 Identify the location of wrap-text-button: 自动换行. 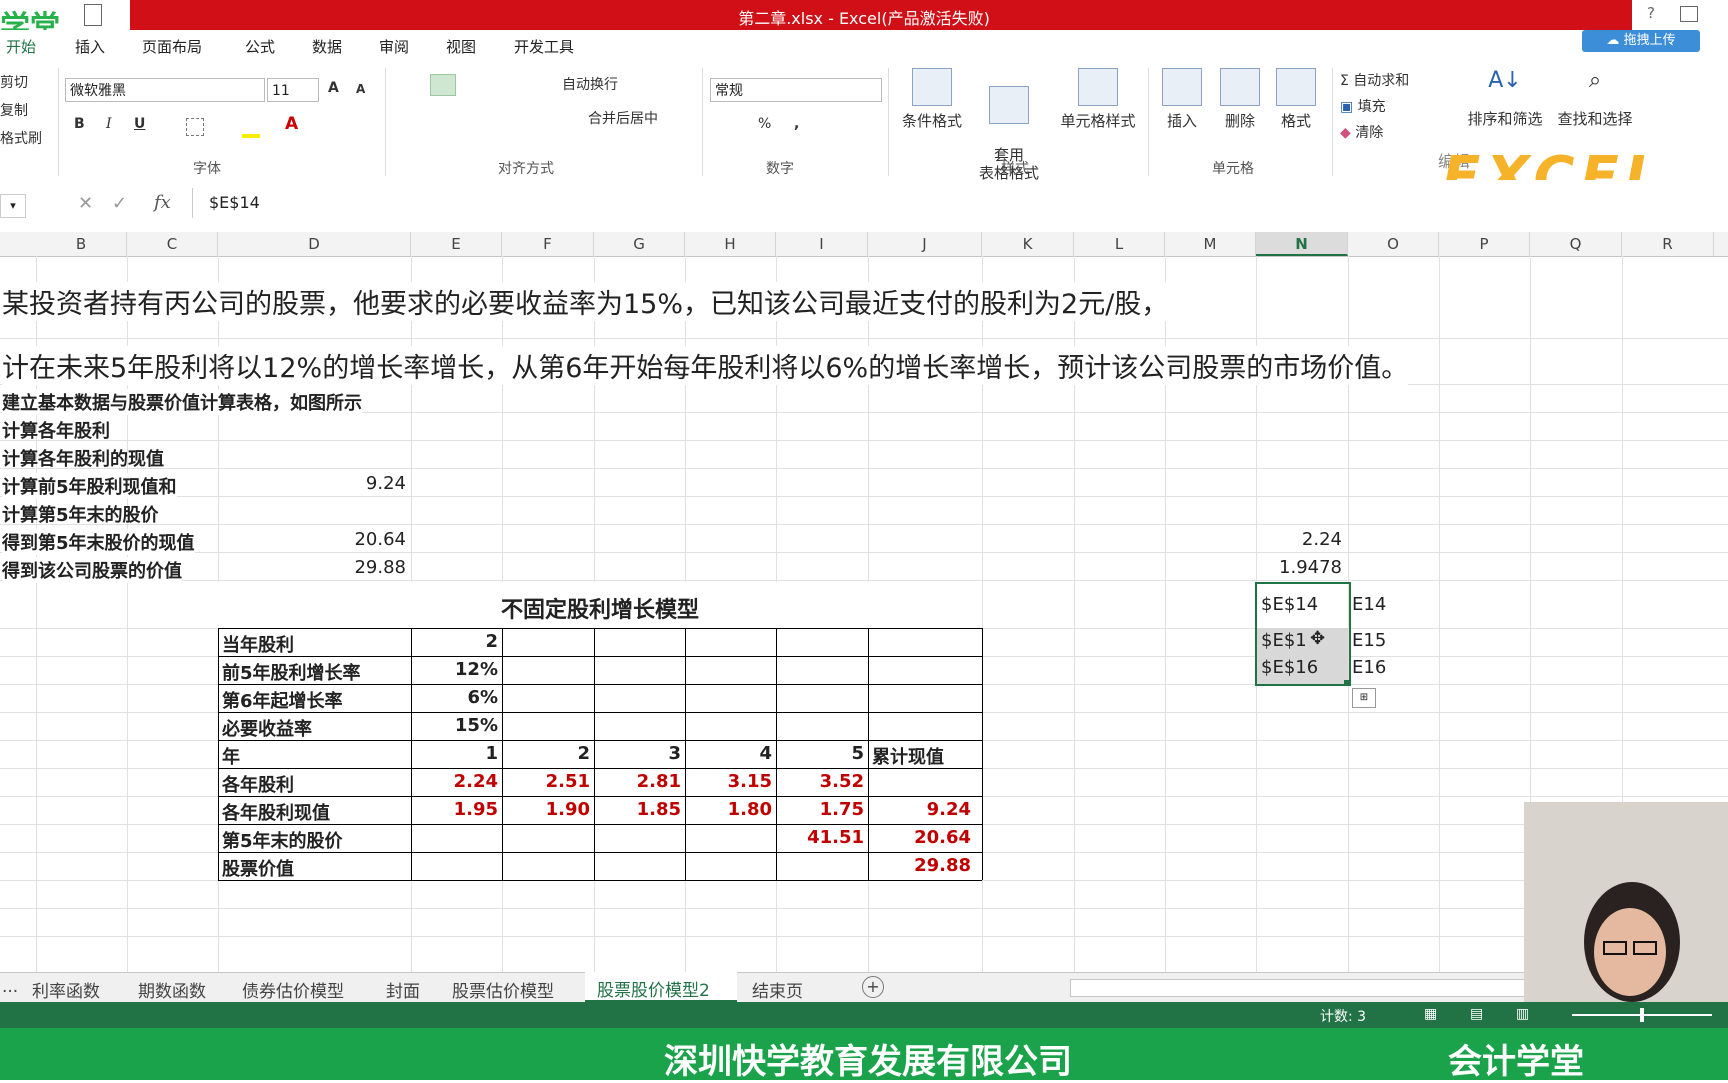
(590, 84).